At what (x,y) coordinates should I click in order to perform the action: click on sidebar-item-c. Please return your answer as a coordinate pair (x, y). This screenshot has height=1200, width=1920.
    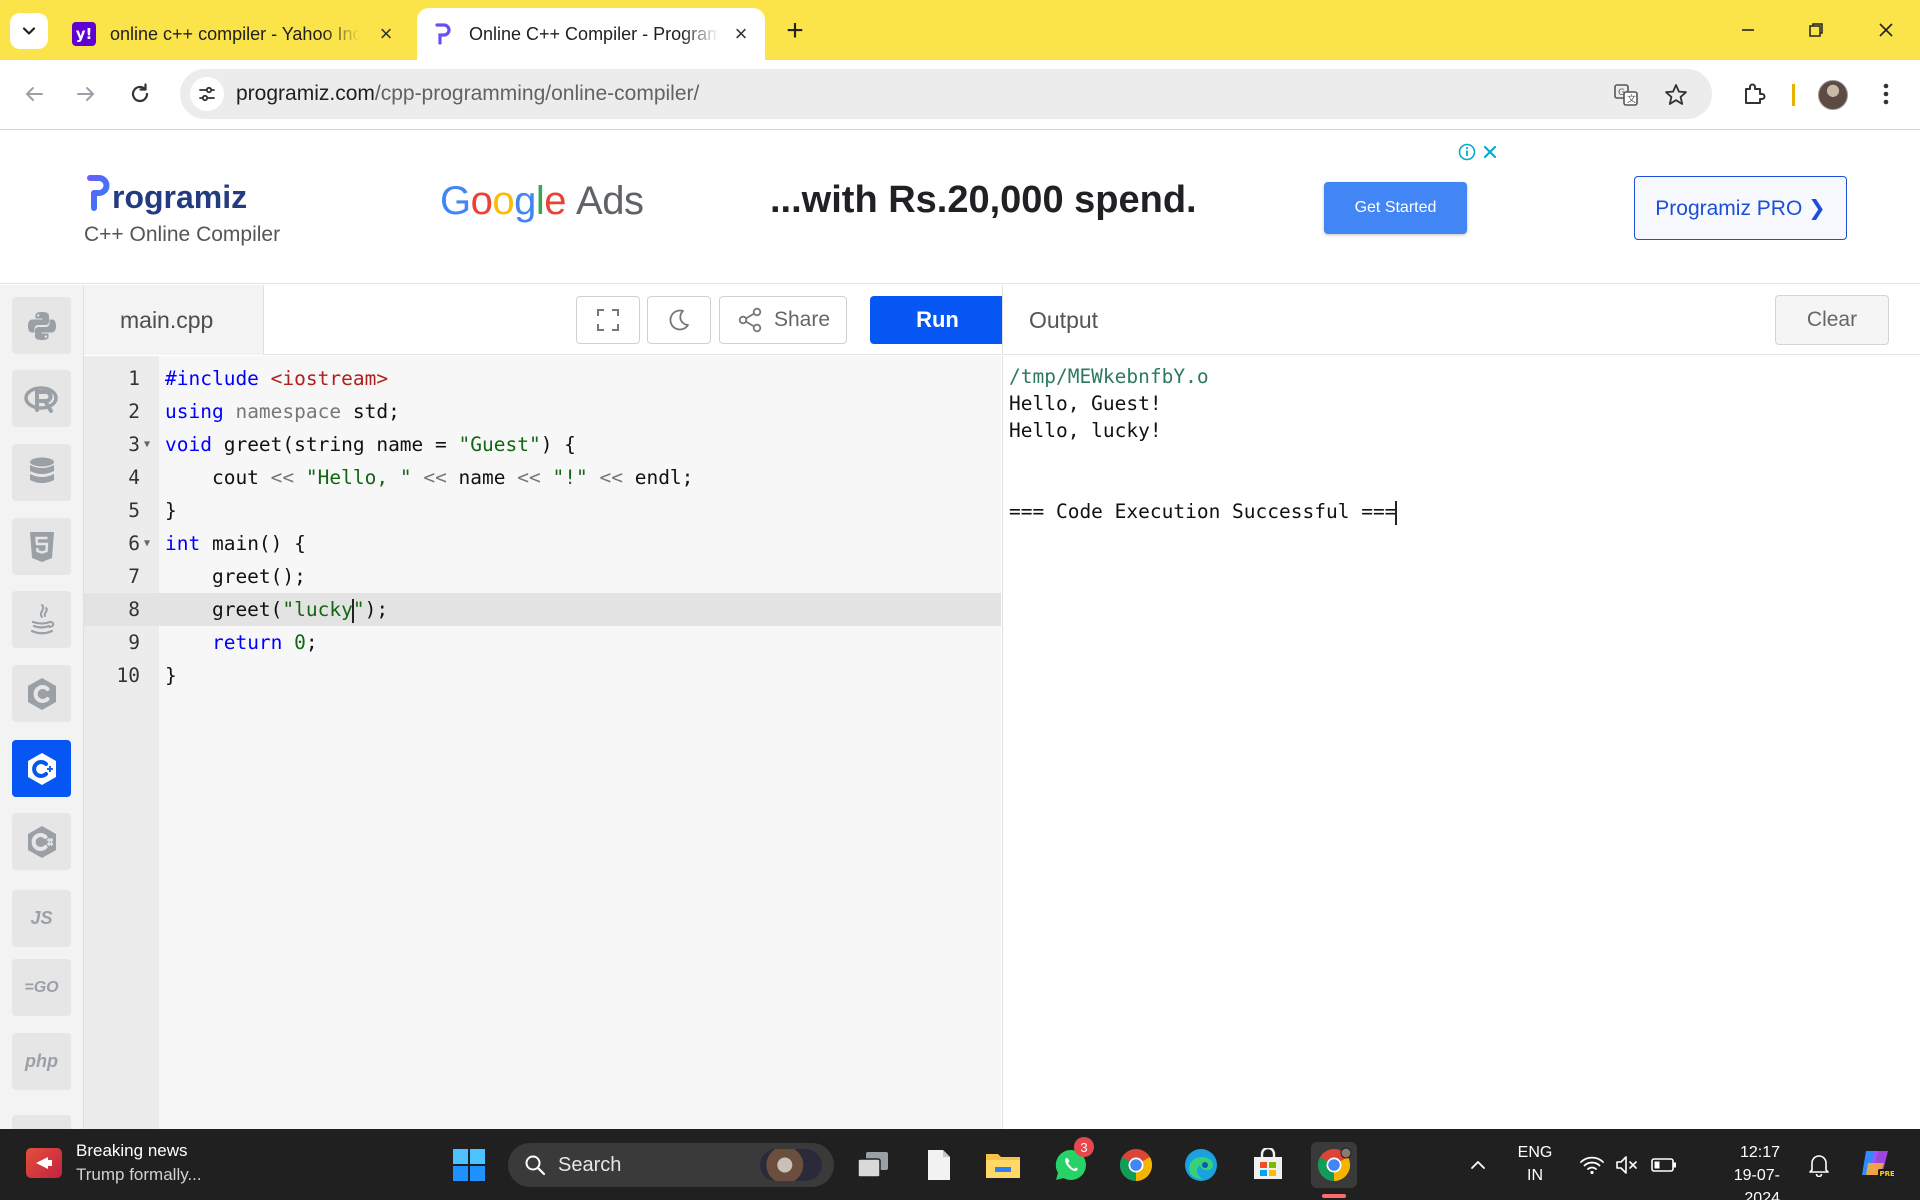
    Looking at the image, I should click on (41, 693).